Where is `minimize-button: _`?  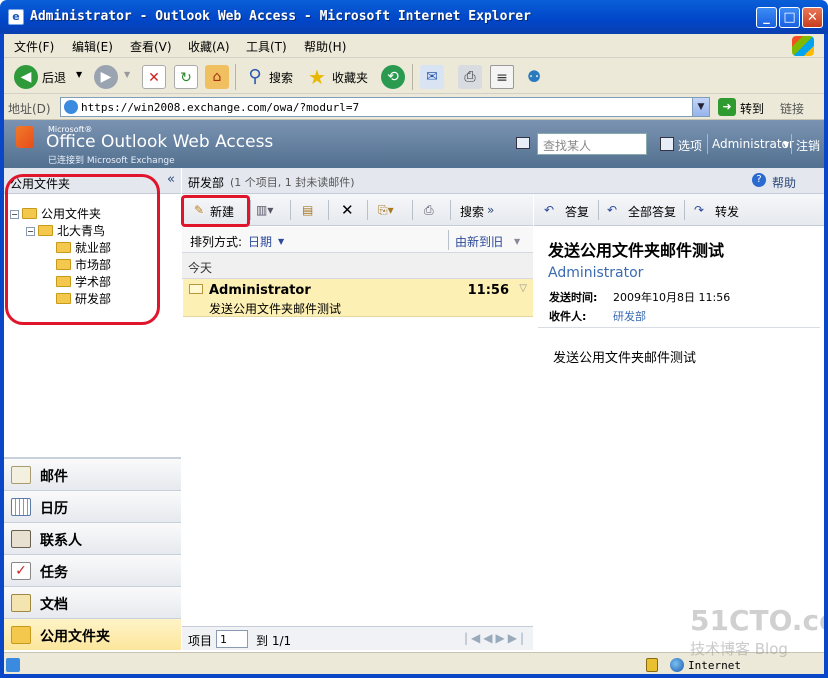 minimize-button: _ is located at coordinates (766, 17).